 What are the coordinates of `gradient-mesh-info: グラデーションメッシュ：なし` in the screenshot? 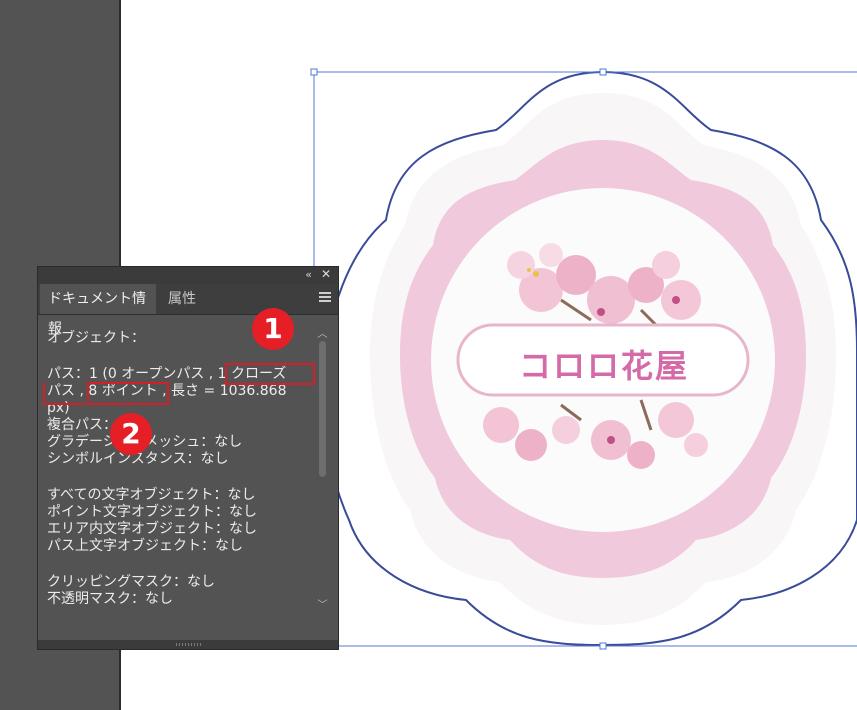 It's located at (181, 442).